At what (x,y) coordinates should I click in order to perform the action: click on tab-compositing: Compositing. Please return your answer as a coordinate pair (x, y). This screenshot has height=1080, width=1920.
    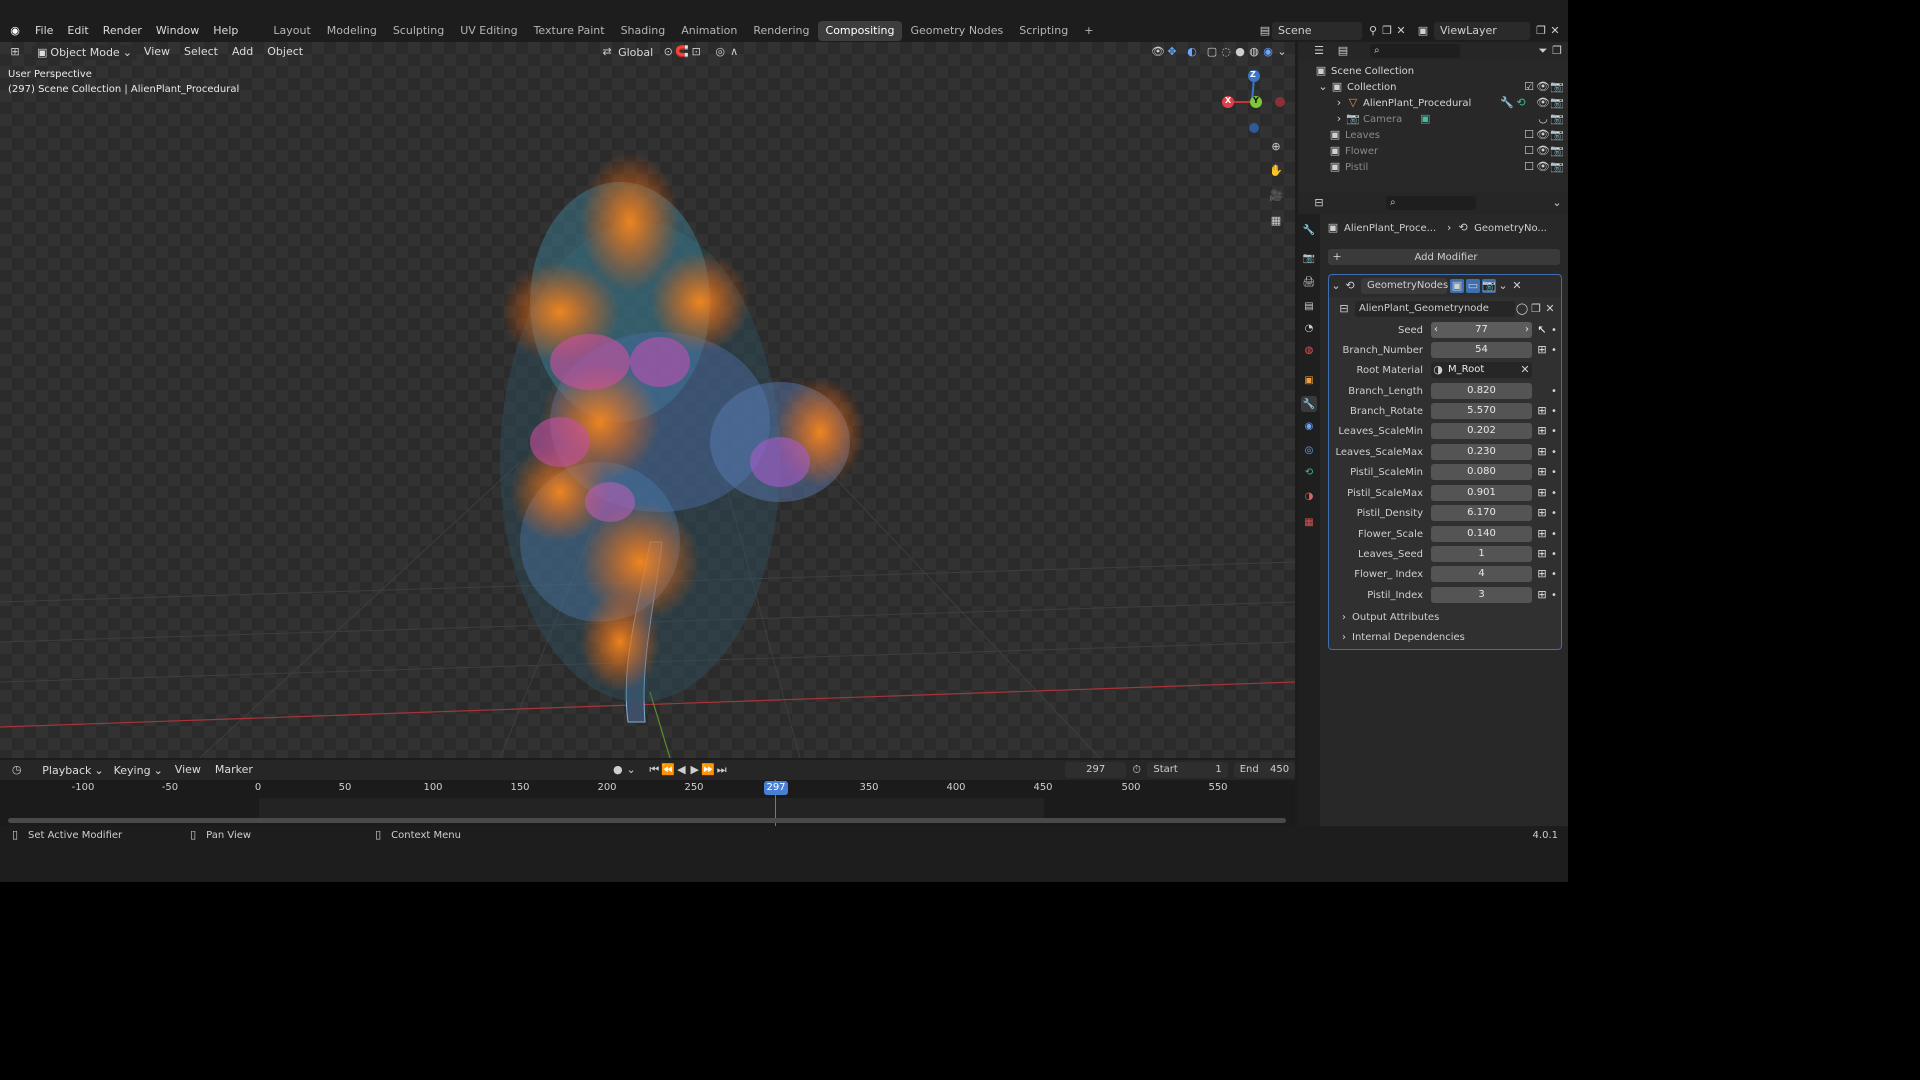
    Looking at the image, I should click on (860, 31).